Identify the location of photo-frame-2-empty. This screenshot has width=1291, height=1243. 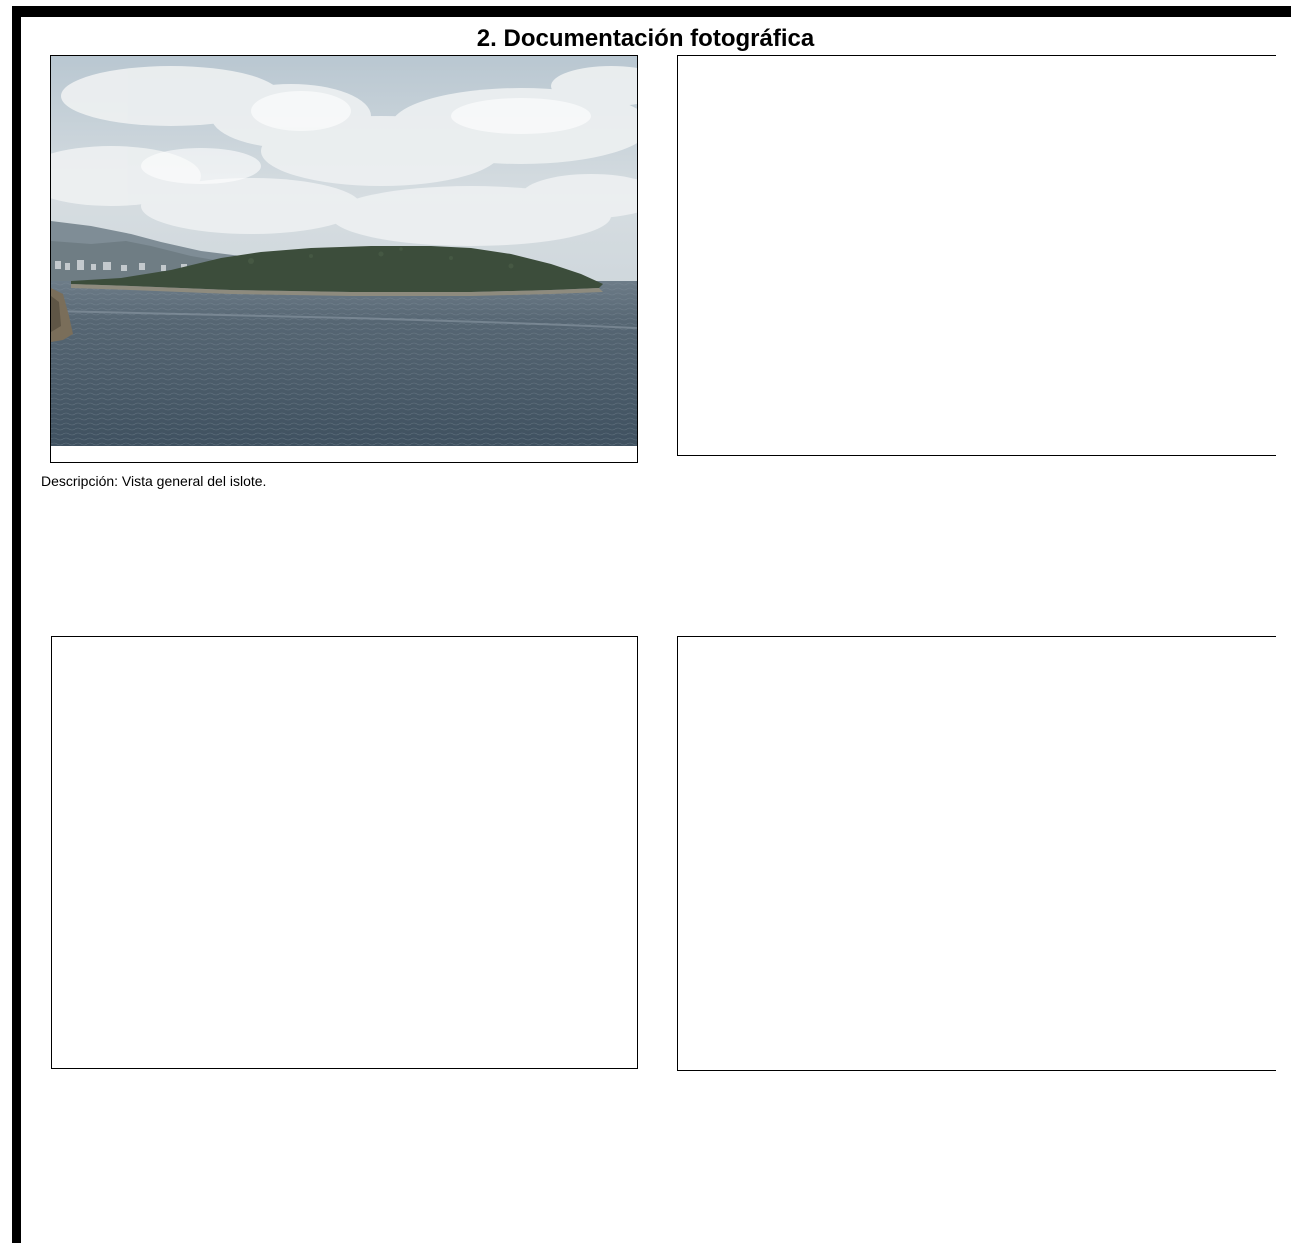
(976, 255).